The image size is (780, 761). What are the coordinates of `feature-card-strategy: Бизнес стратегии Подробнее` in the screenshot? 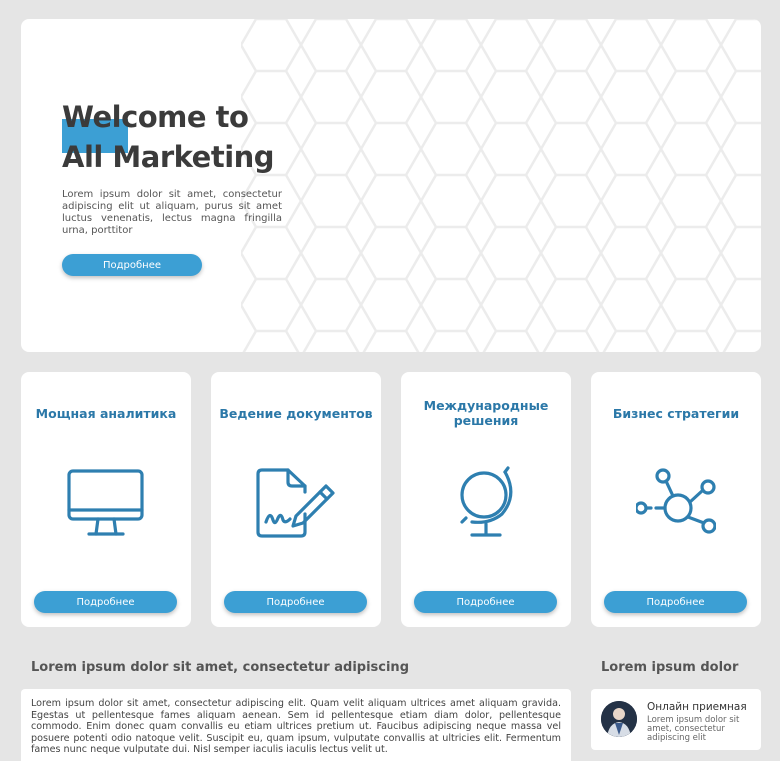 It's located at (676, 499).